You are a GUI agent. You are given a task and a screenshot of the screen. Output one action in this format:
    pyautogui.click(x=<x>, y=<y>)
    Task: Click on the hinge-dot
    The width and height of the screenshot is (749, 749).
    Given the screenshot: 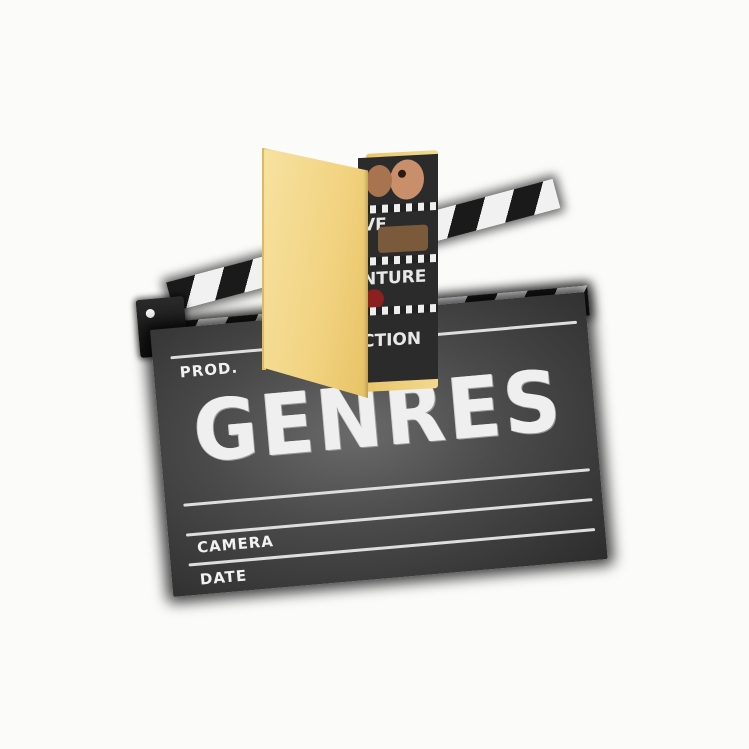 What is the action you would take?
    pyautogui.click(x=150, y=313)
    